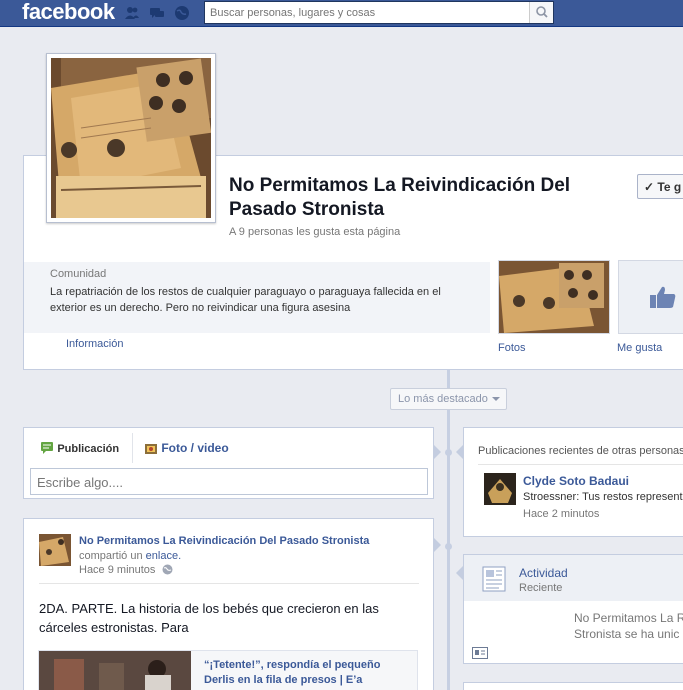 The image size is (683, 690). What do you see at coordinates (132, 13) in the screenshot?
I see `friend-requests-icon` at bounding box center [132, 13].